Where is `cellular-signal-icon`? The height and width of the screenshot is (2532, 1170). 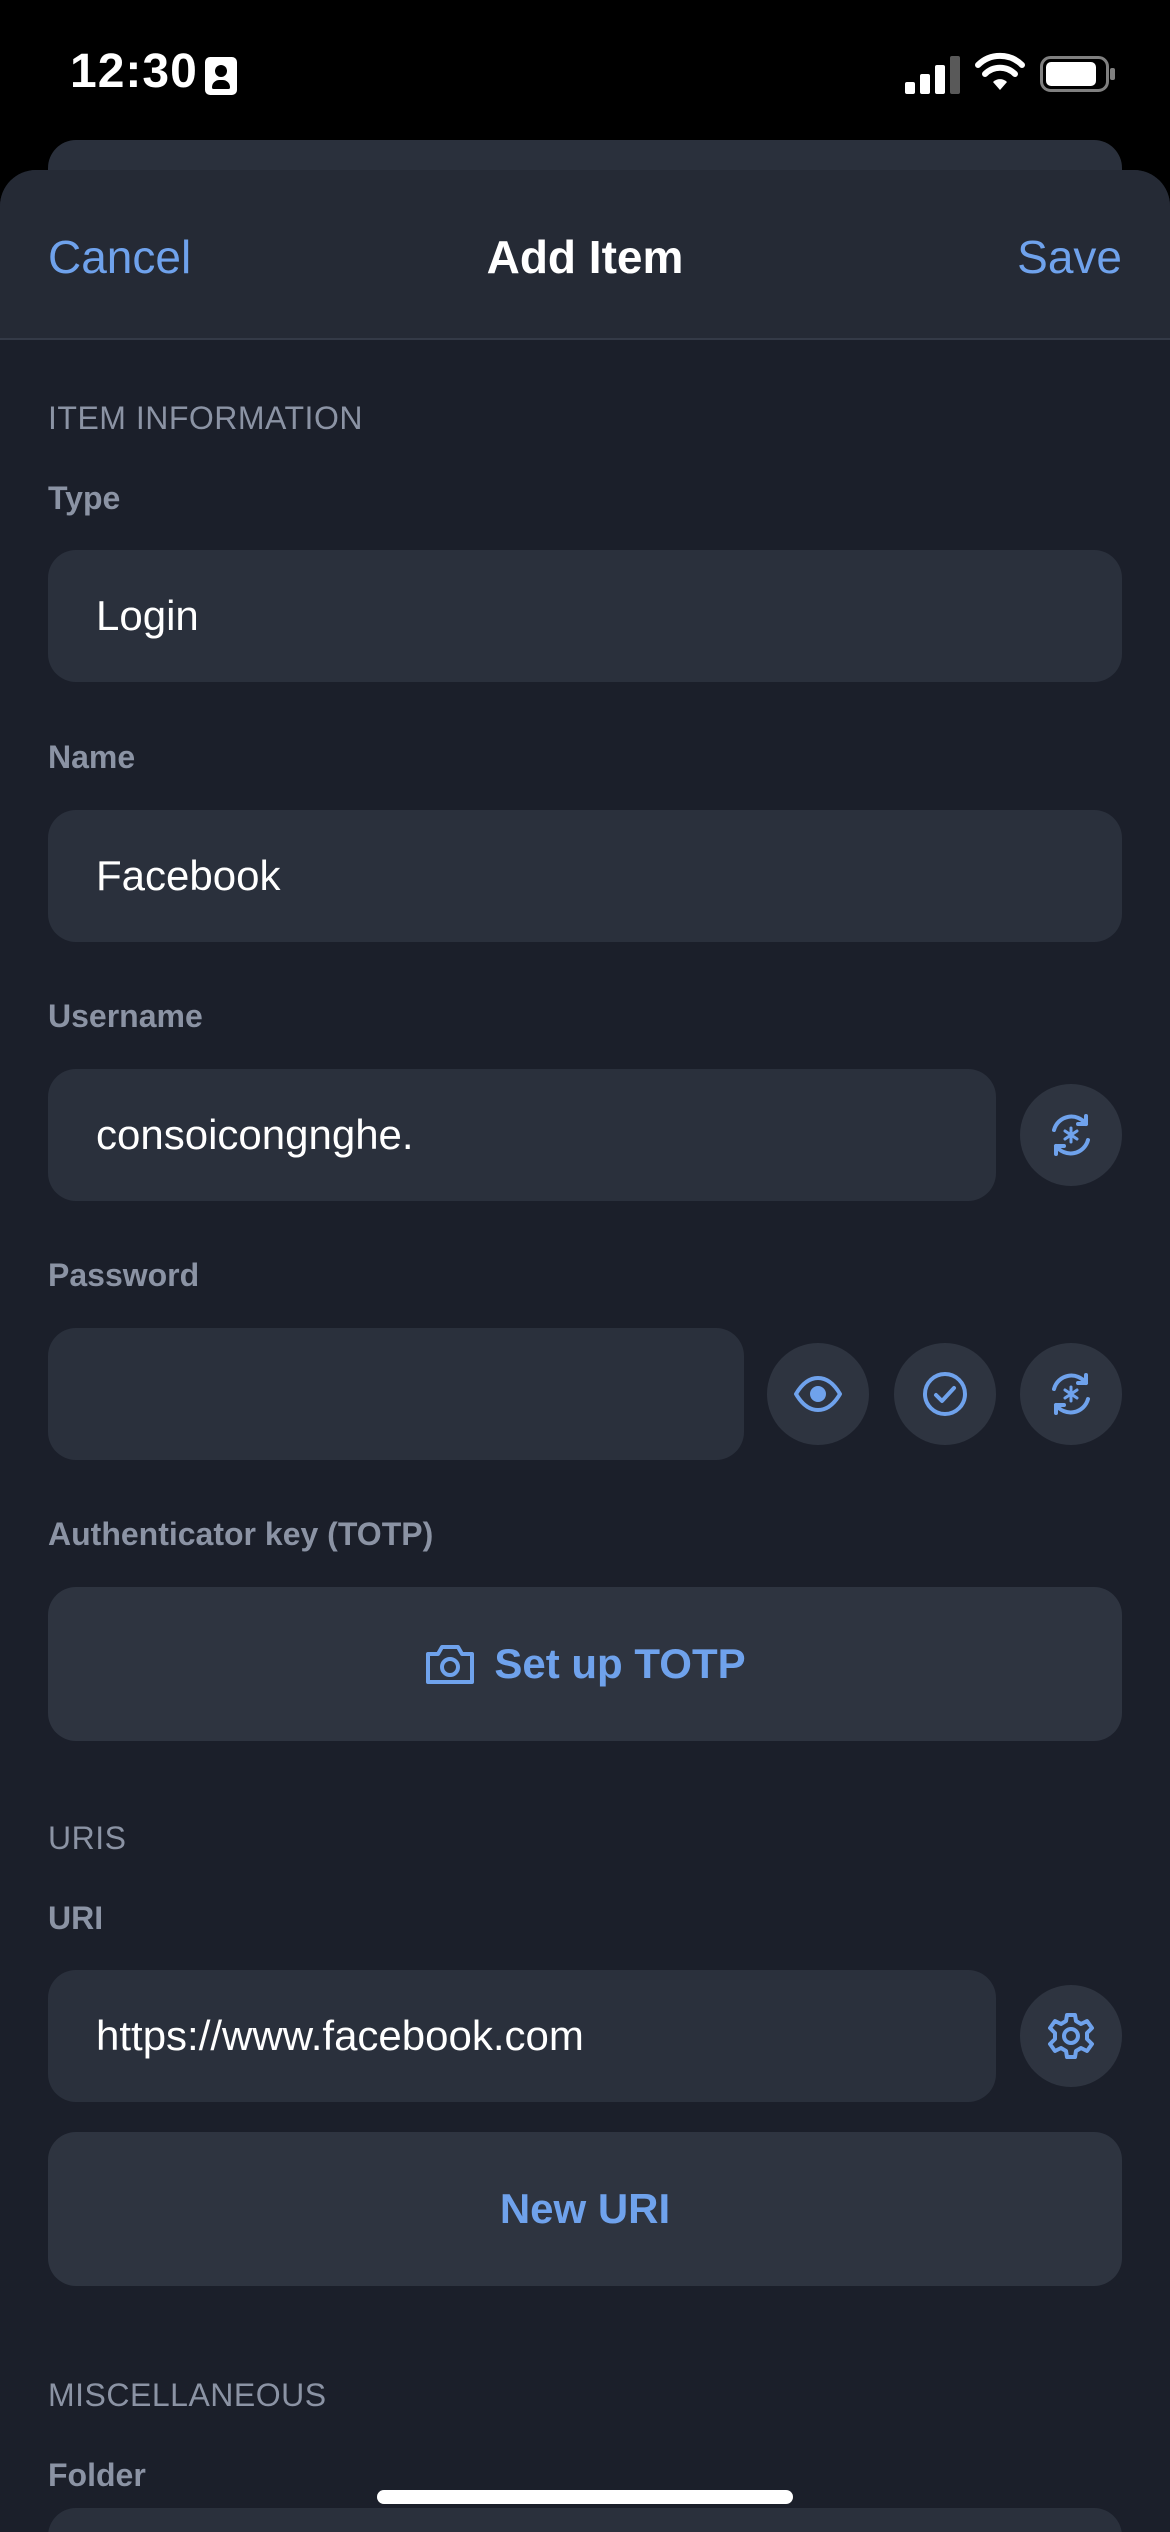
cellular-signal-icon is located at coordinates (932, 75).